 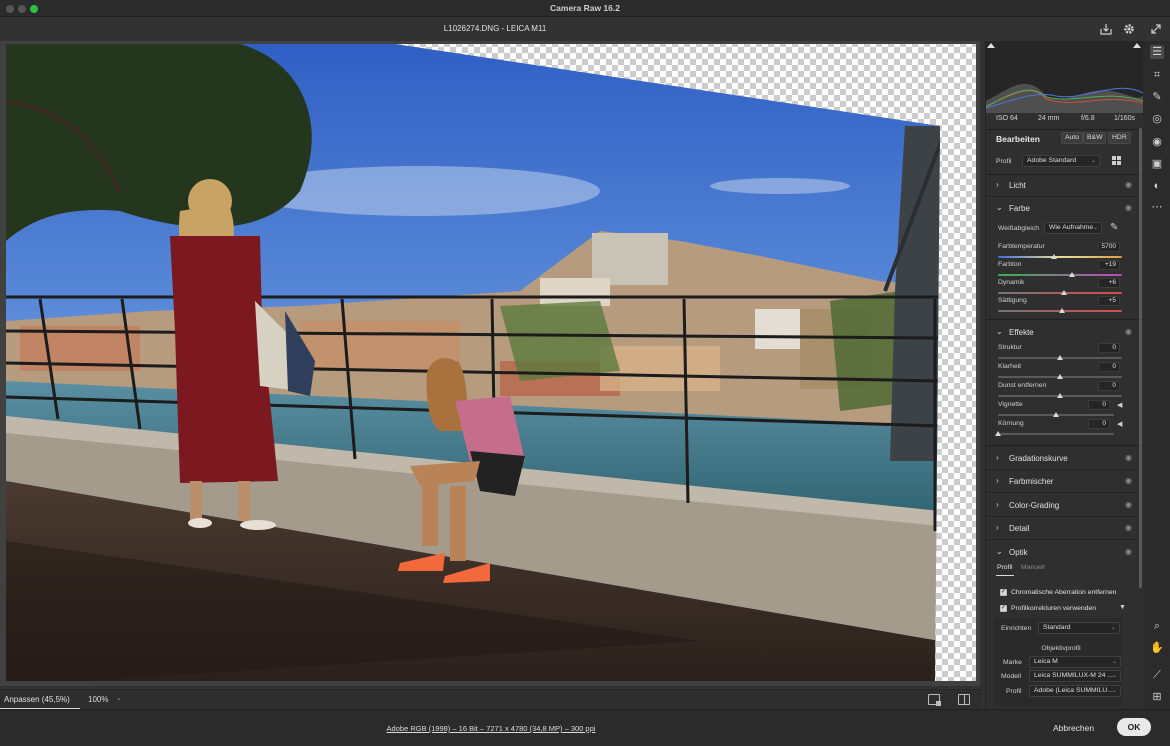 What do you see at coordinates (1061, 528) in the screenshot?
I see `section-detail: › Detail ◉` at bounding box center [1061, 528].